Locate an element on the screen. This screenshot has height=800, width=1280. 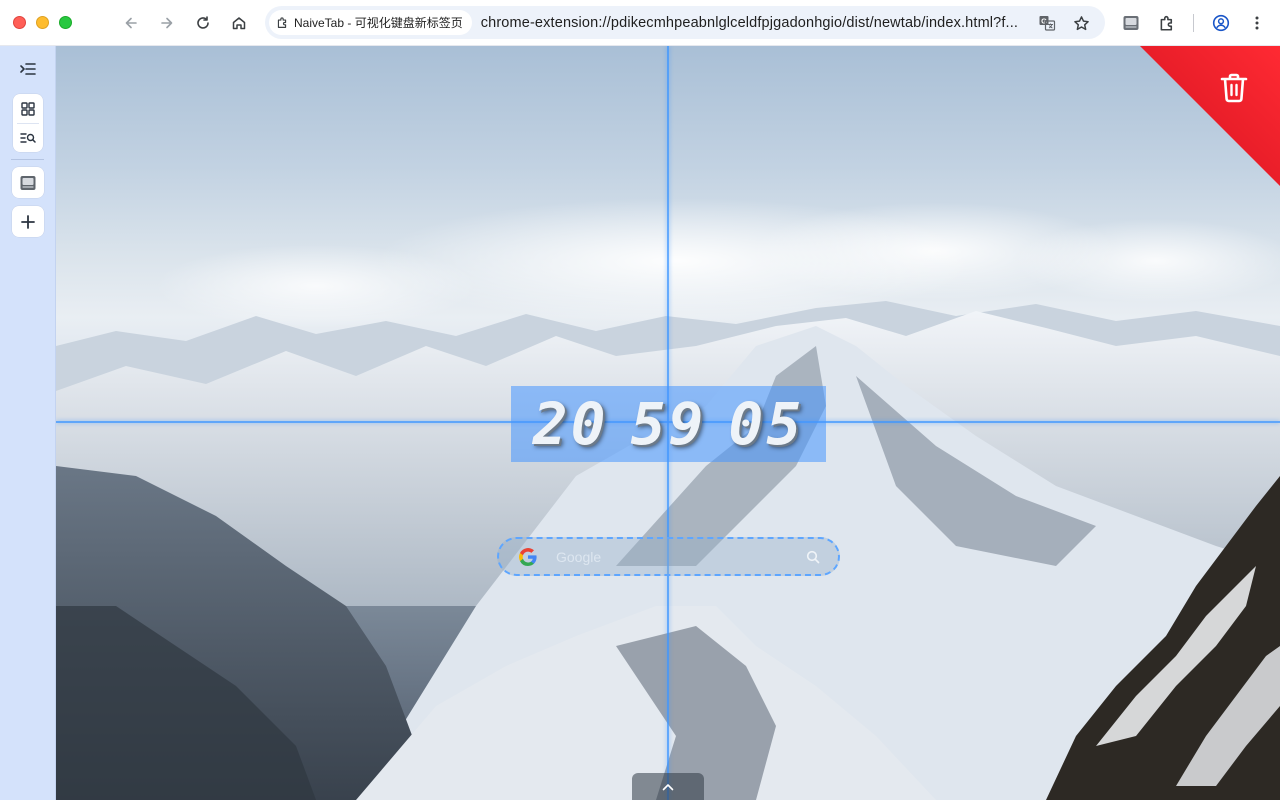
naivetab-extension-button is located at coordinates (1131, 23).